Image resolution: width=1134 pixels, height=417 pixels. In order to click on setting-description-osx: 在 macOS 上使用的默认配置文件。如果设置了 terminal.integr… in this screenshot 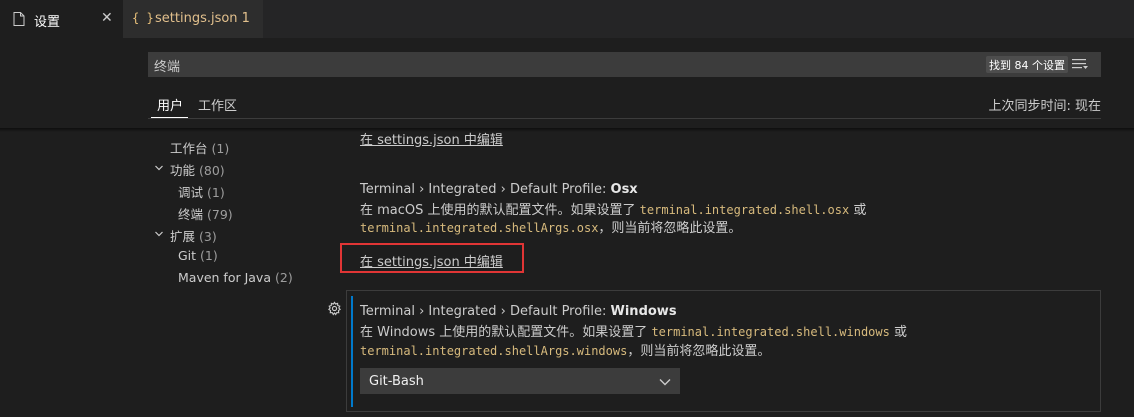, I will do `click(613, 210)`.